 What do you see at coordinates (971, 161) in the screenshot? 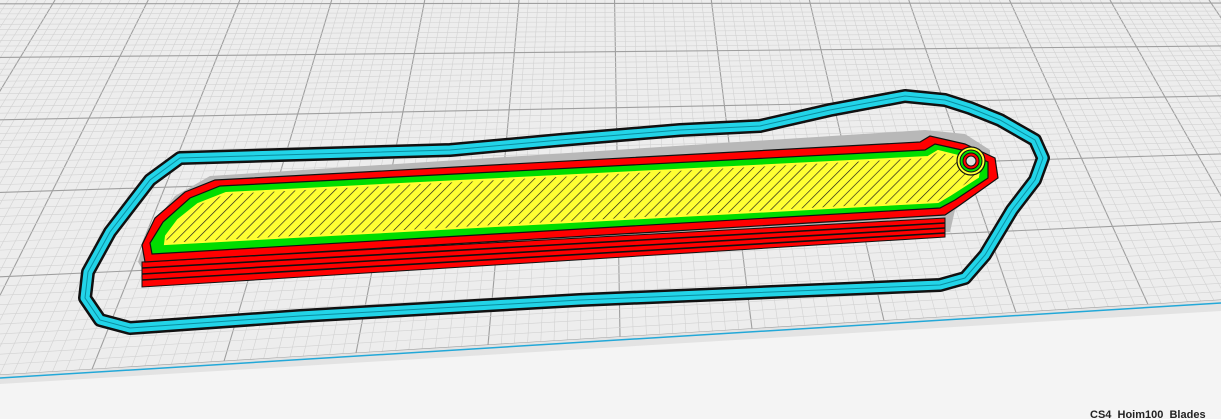
I see `mounting-hole` at bounding box center [971, 161].